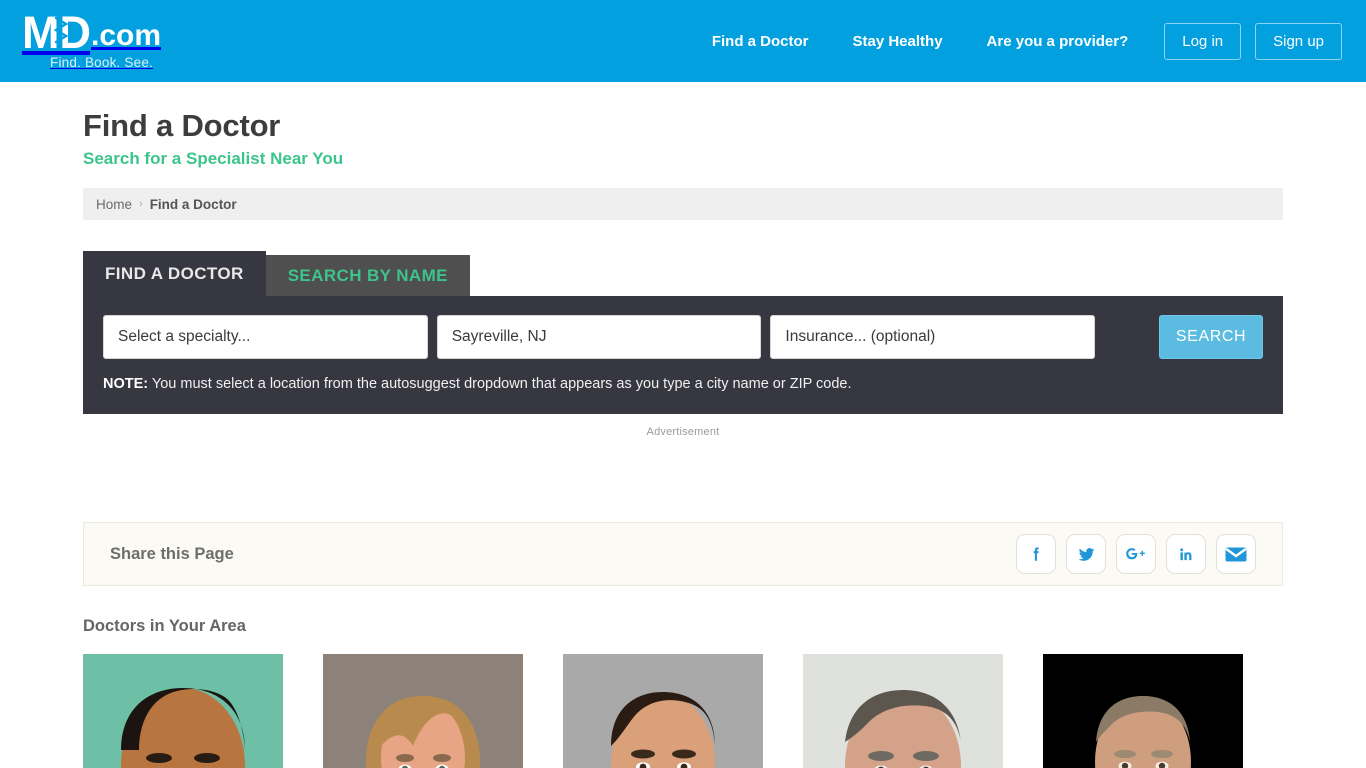 The image size is (1366, 768). I want to click on insurance-input: Insurance... (optional), so click(933, 337).